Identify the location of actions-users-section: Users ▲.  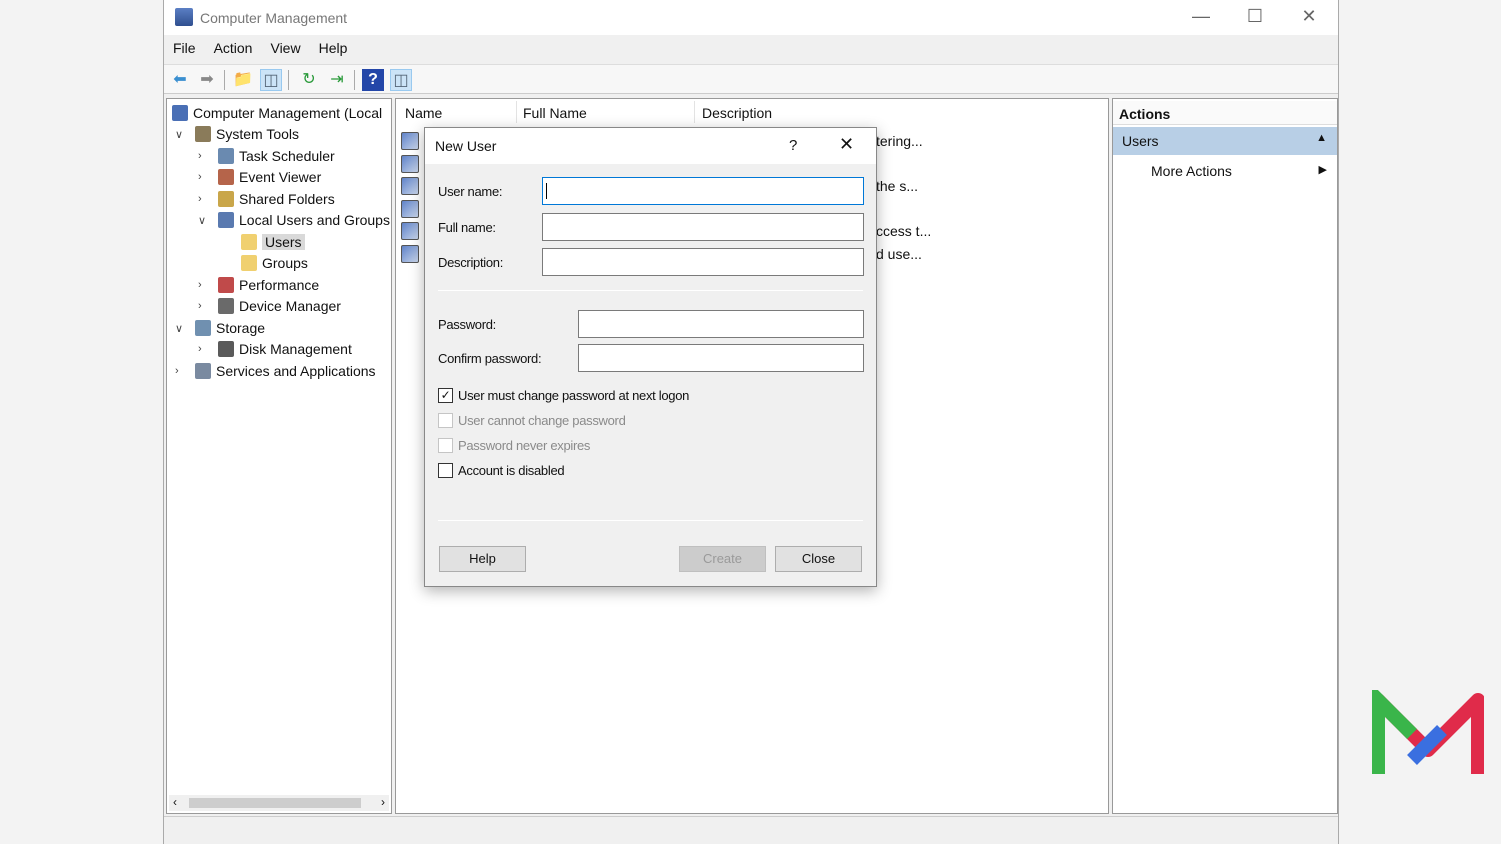
(1225, 141).